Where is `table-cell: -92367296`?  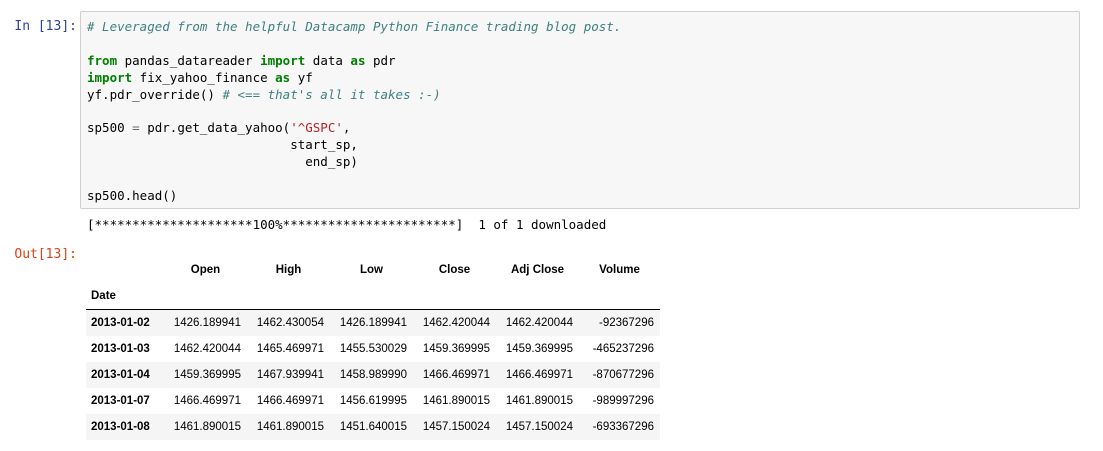 table-cell: -92367296 is located at coordinates (626, 323).